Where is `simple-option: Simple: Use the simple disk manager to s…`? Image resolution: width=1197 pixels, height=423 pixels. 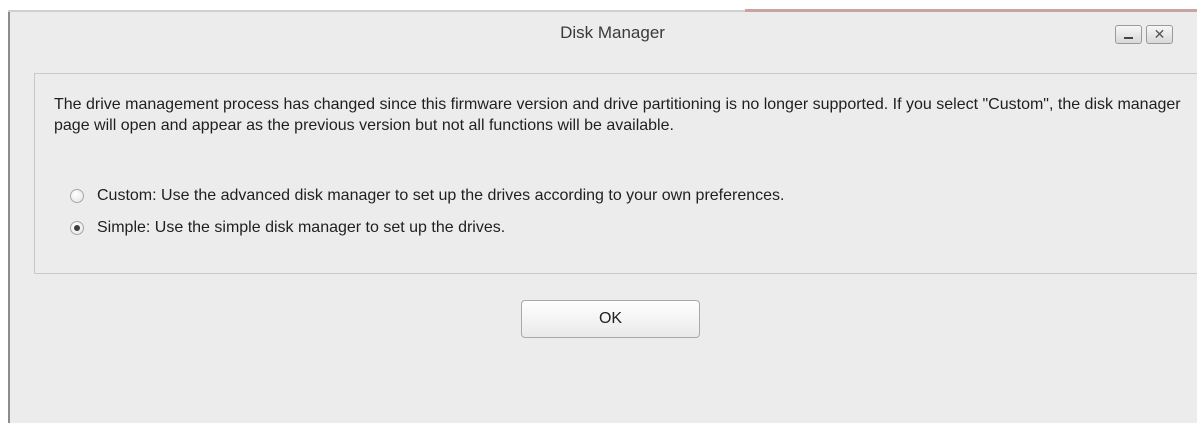
simple-option: Simple: Use the simple disk manager to s… is located at coordinates (287, 228).